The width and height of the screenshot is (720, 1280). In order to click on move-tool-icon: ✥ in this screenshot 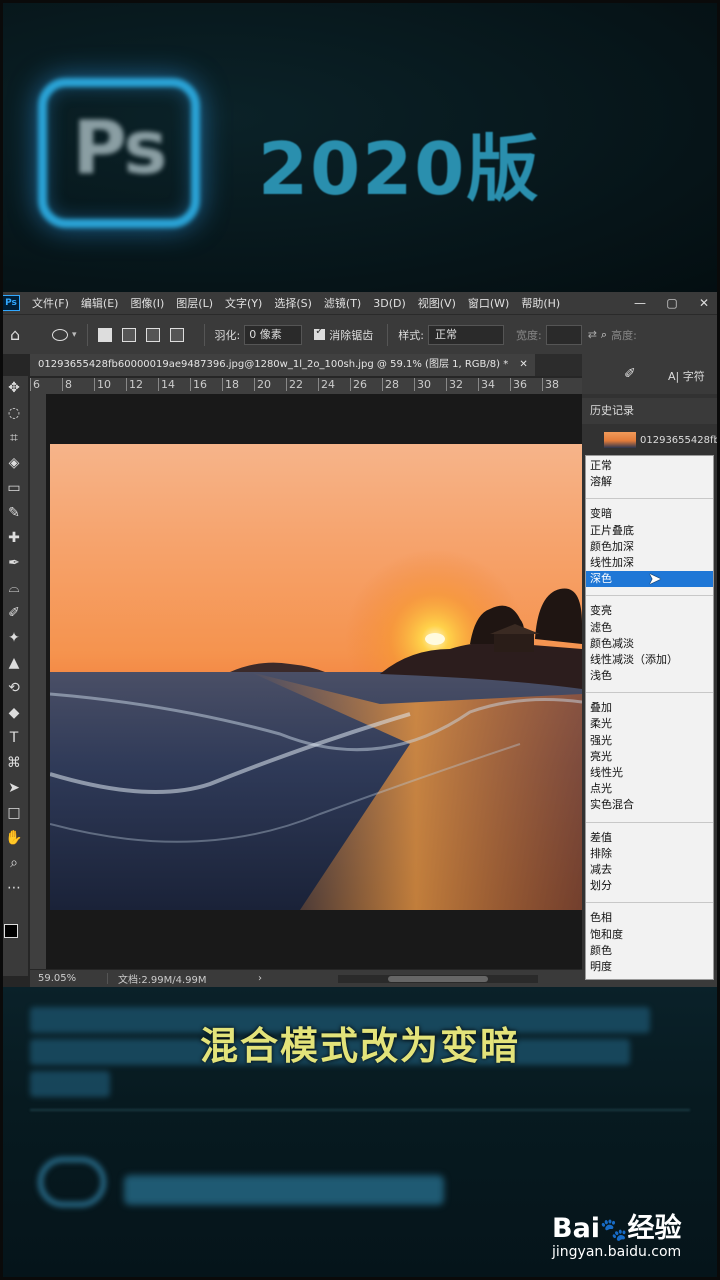, I will do `click(14, 388)`.